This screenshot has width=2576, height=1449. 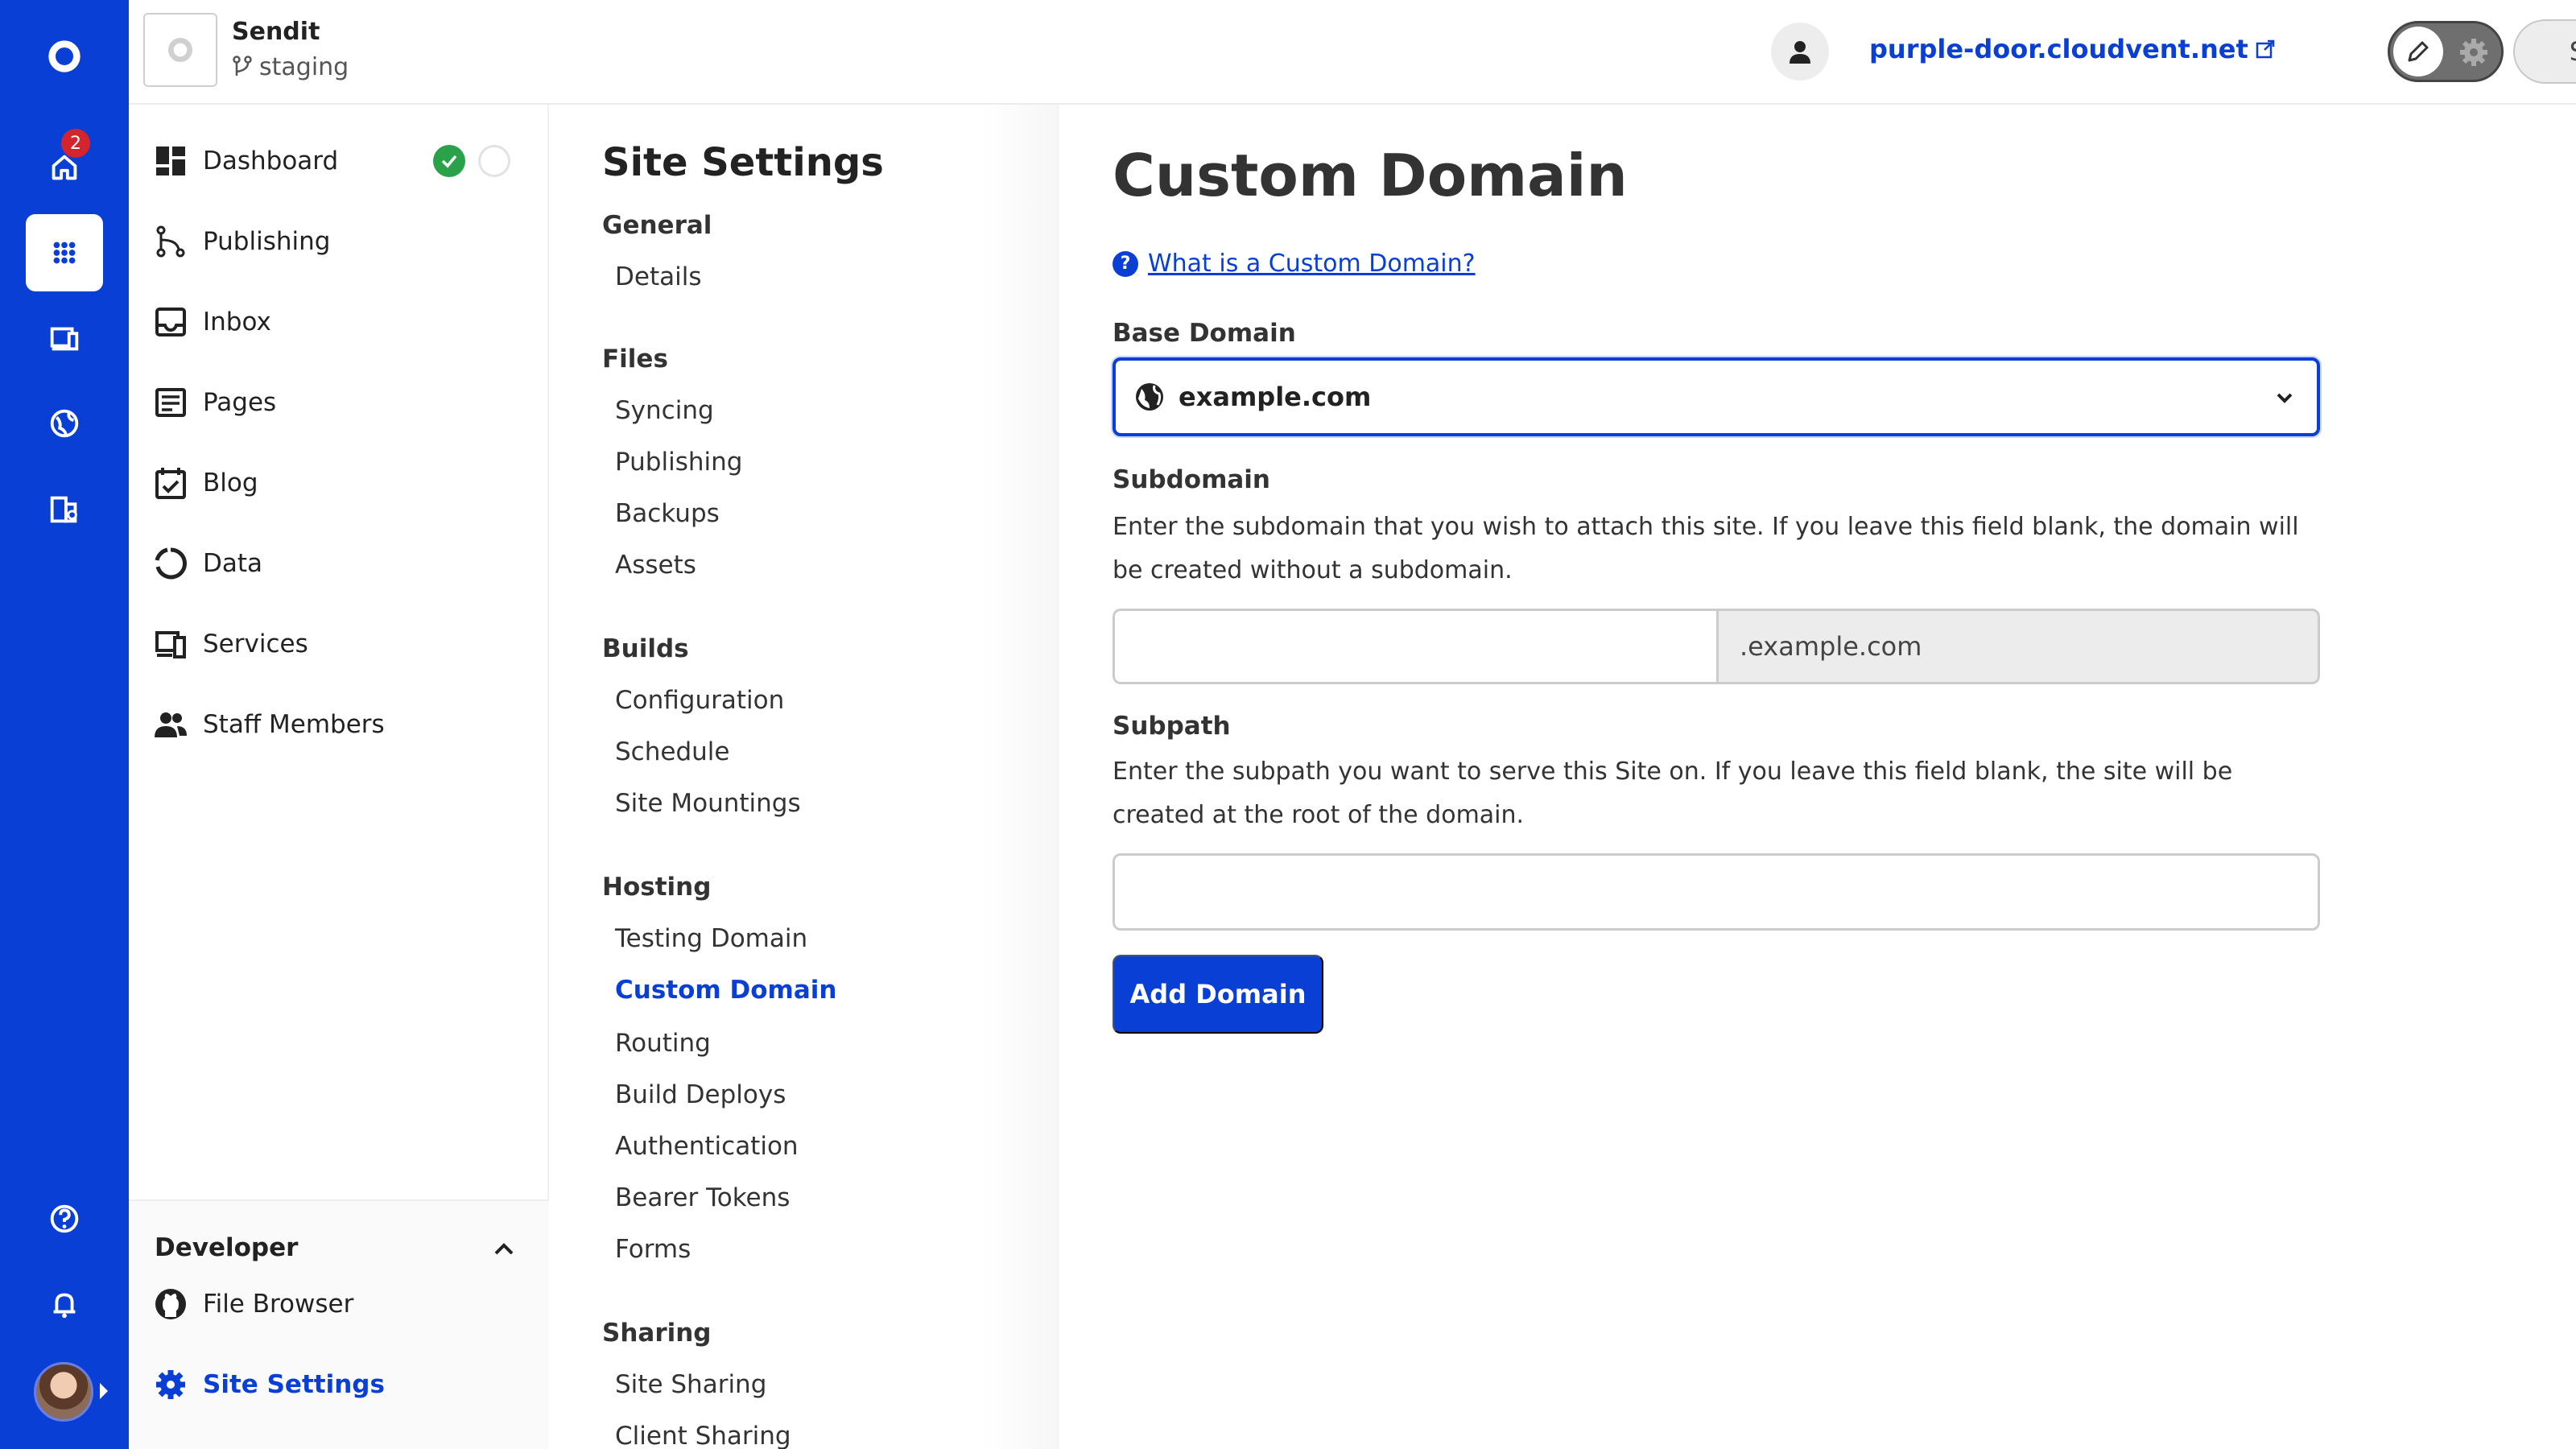 I want to click on nav-item-blog: Blog, so click(x=205, y=483).